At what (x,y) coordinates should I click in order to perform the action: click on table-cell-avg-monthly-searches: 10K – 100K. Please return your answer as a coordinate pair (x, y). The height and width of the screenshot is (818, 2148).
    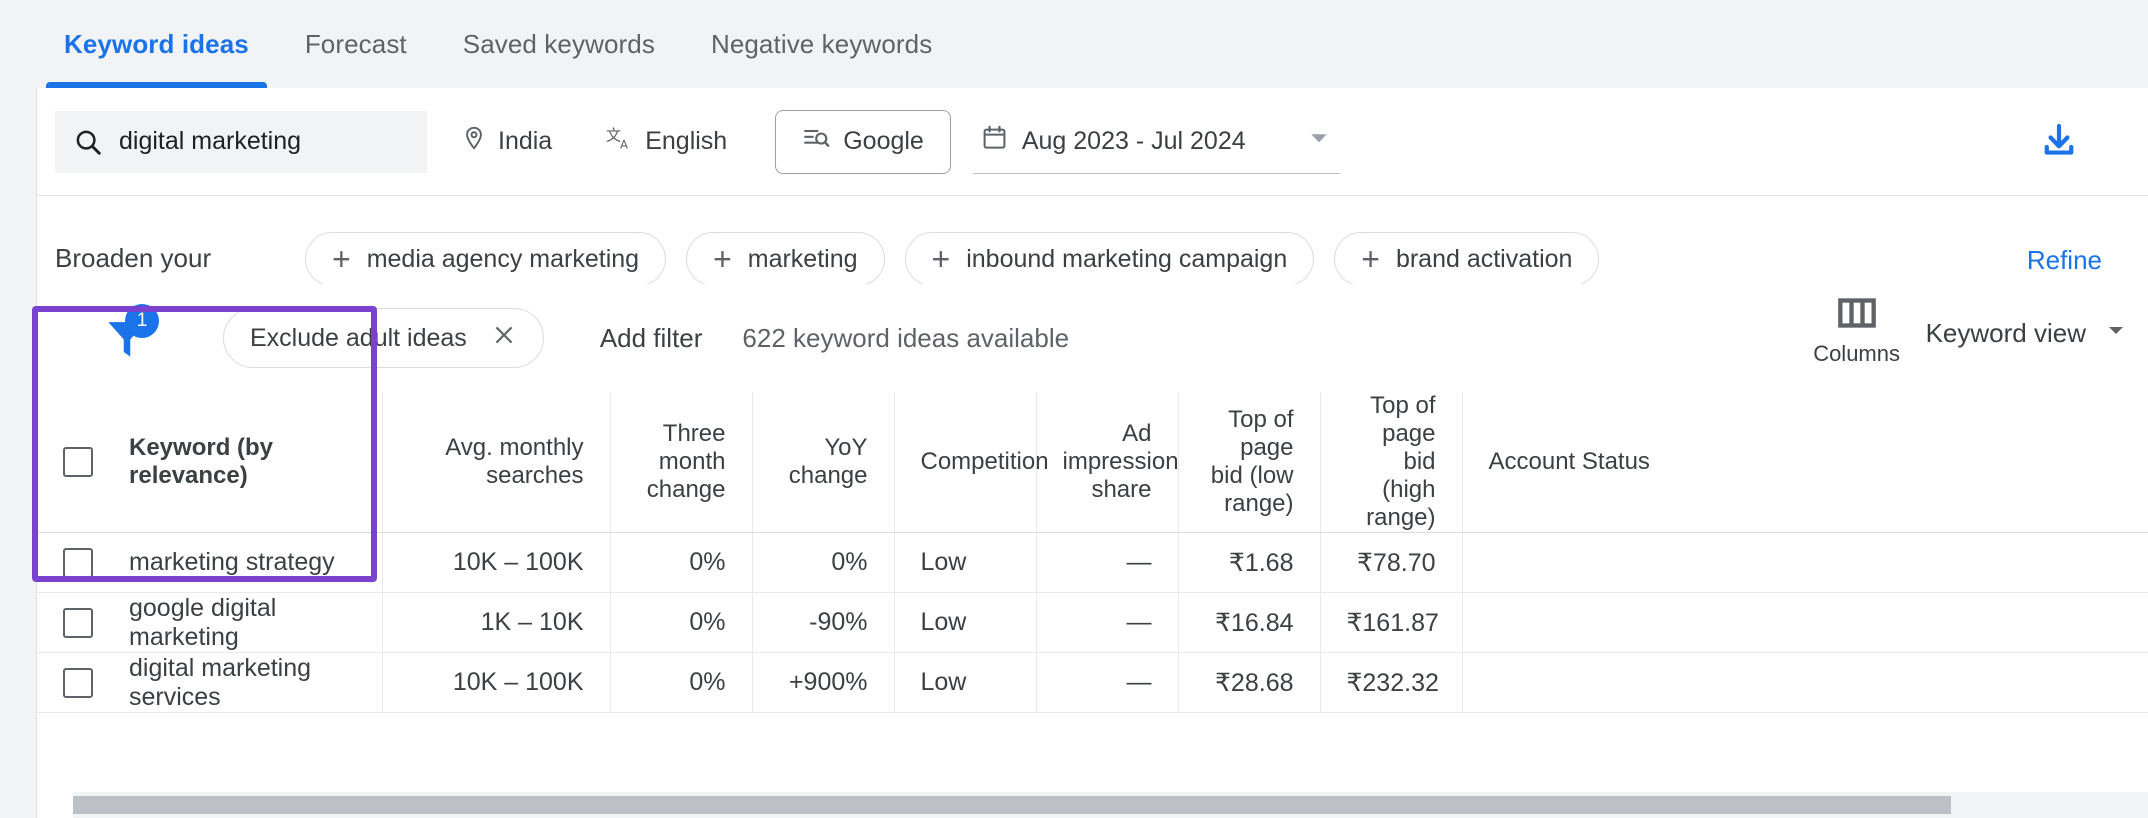
    Looking at the image, I should click on (496, 562).